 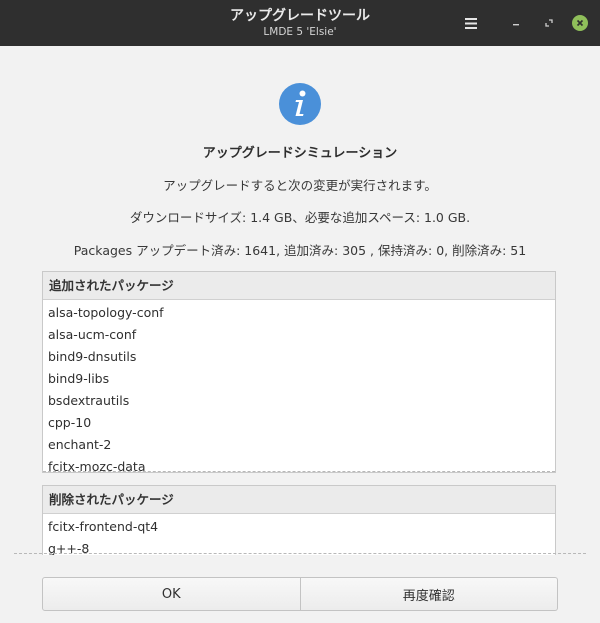 I want to click on list-item: alsa-topology-conf, so click(x=299, y=313).